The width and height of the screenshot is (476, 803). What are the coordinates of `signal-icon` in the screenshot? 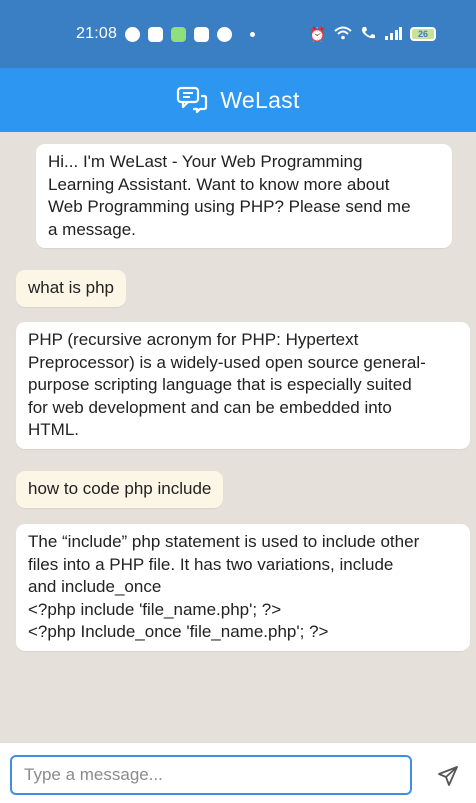 It's located at (393, 34).